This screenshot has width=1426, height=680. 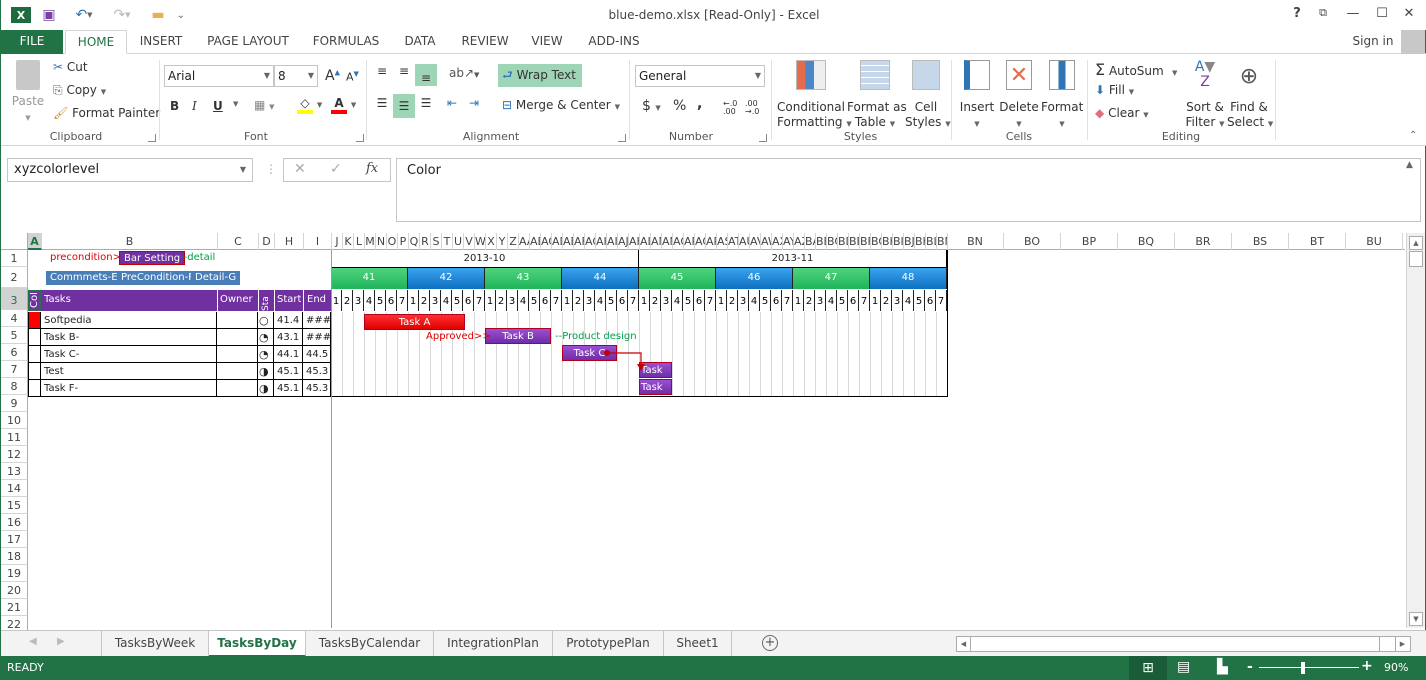 What do you see at coordinates (502, 241) in the screenshot?
I see `column-header-y: Y` at bounding box center [502, 241].